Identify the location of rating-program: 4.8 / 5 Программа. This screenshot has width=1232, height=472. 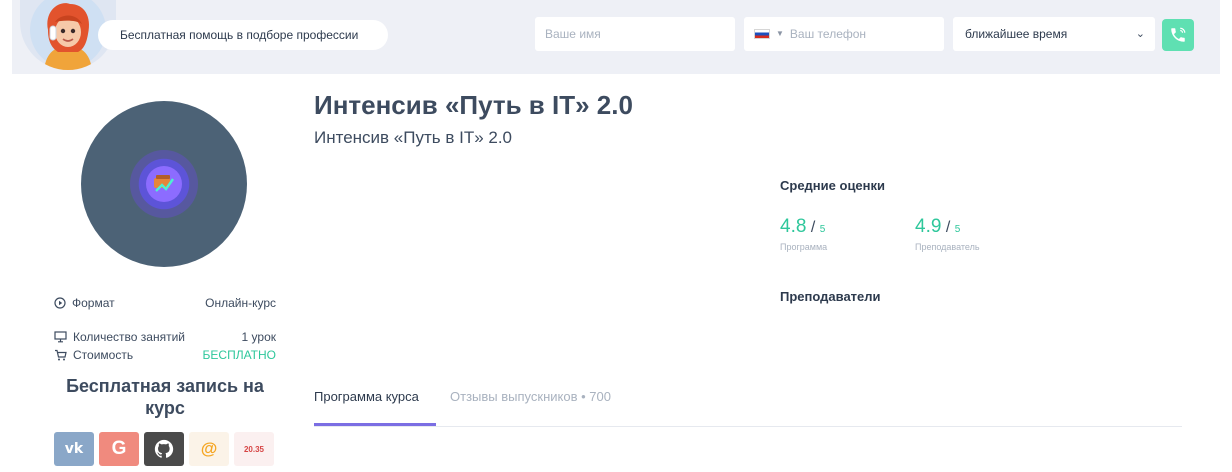
(803, 234).